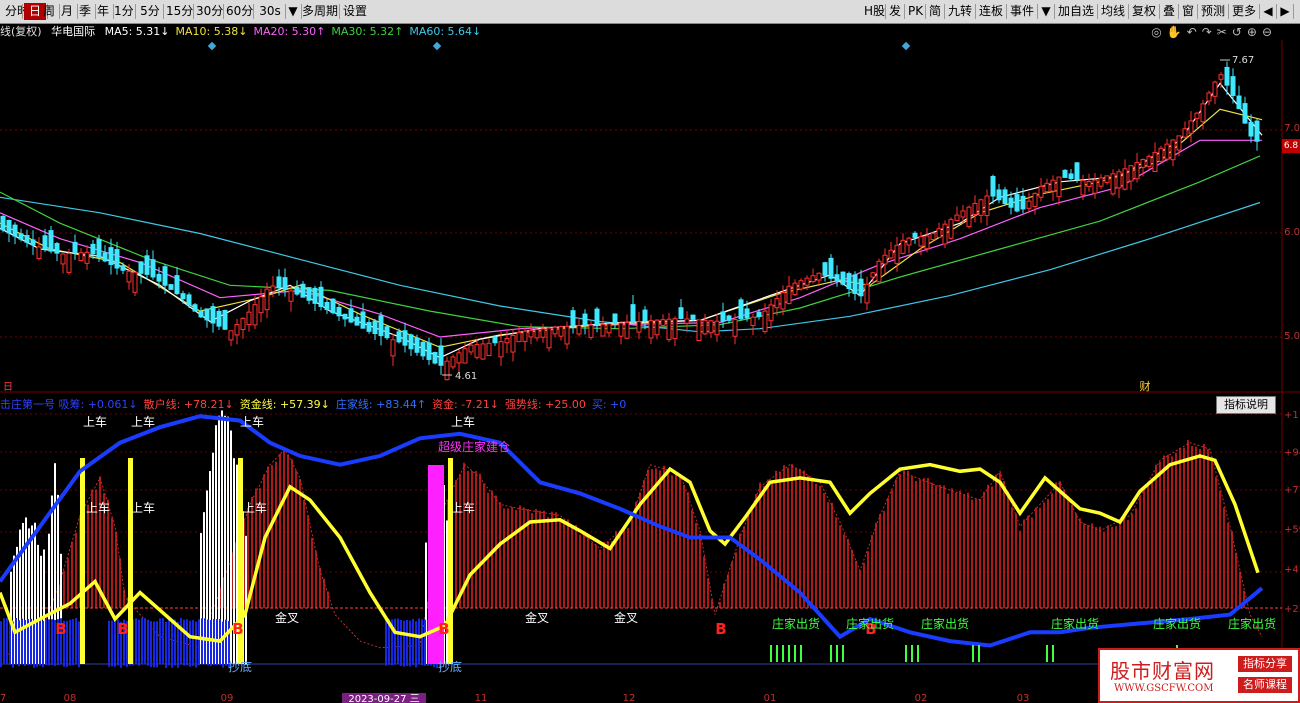 The height and width of the screenshot is (703, 1300). I want to click on left-period-marker: 日, so click(8, 387).